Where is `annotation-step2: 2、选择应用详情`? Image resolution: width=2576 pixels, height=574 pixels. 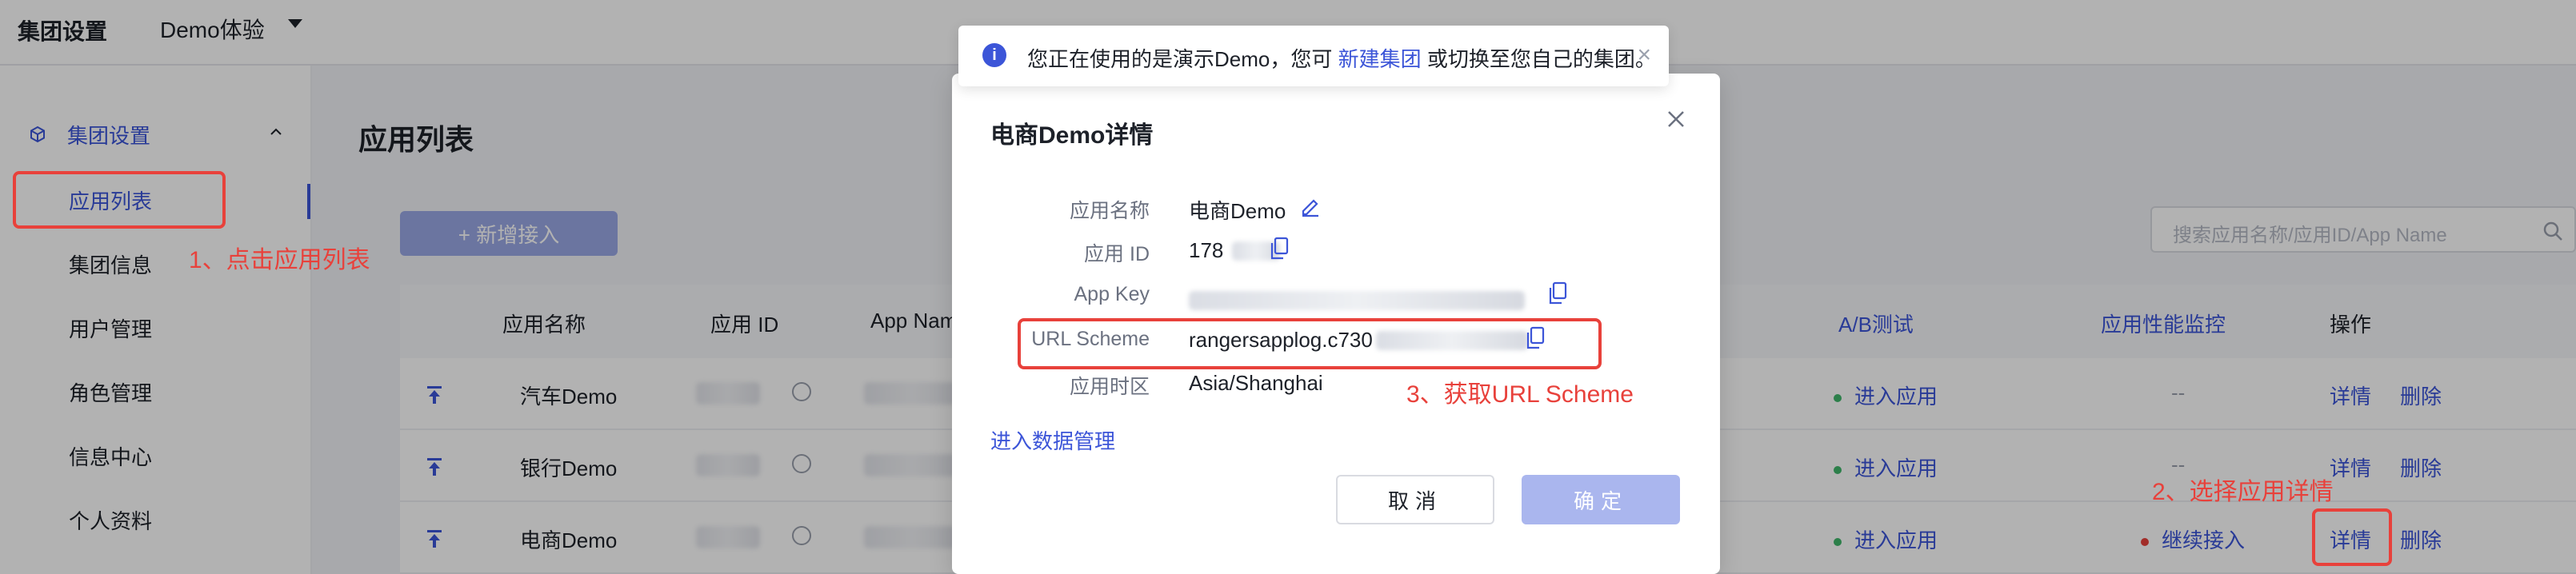
annotation-step2: 2、选择应用详情 is located at coordinates (2243, 492).